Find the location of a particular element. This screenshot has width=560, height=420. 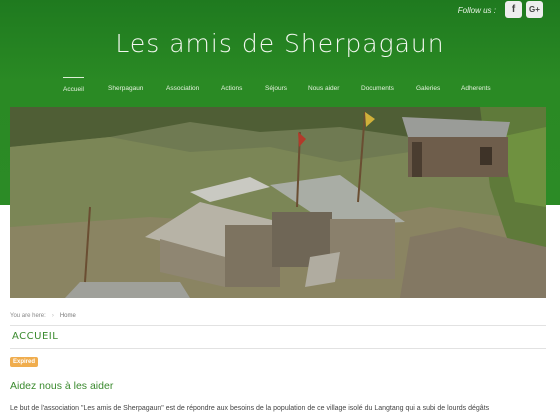

follow-us-label: Follow us : is located at coordinates (476, 10).